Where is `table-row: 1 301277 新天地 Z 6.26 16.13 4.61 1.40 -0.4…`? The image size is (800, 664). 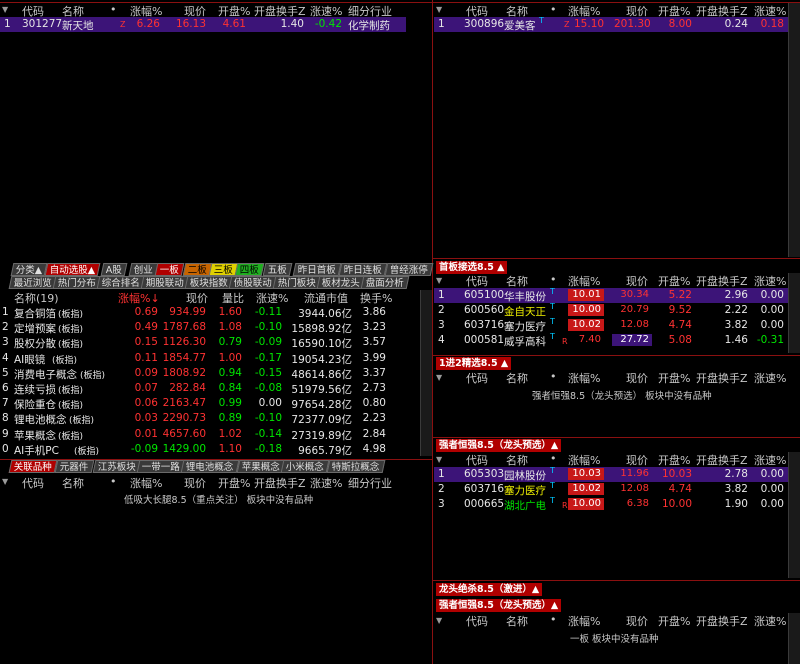
table-row: 1 301277 新天地 Z 6.26 16.13 4.61 1.40 -0.4… is located at coordinates (203, 24).